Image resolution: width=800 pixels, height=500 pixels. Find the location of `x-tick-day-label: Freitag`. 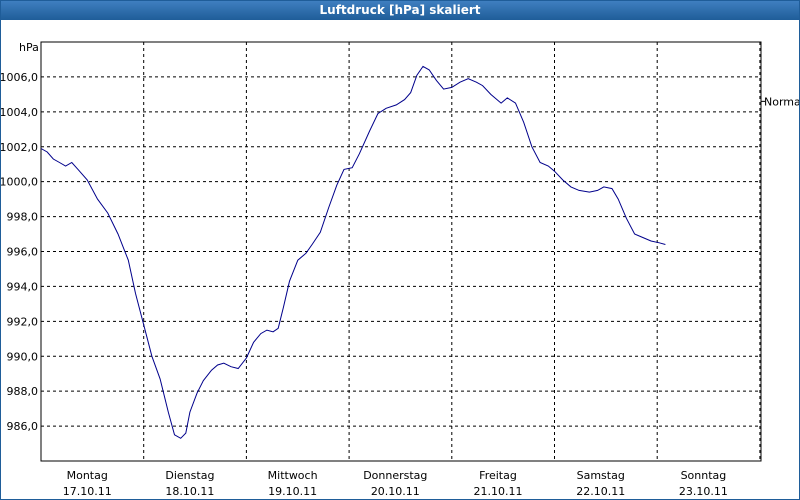

x-tick-day-label: Freitag is located at coordinates (498, 475).